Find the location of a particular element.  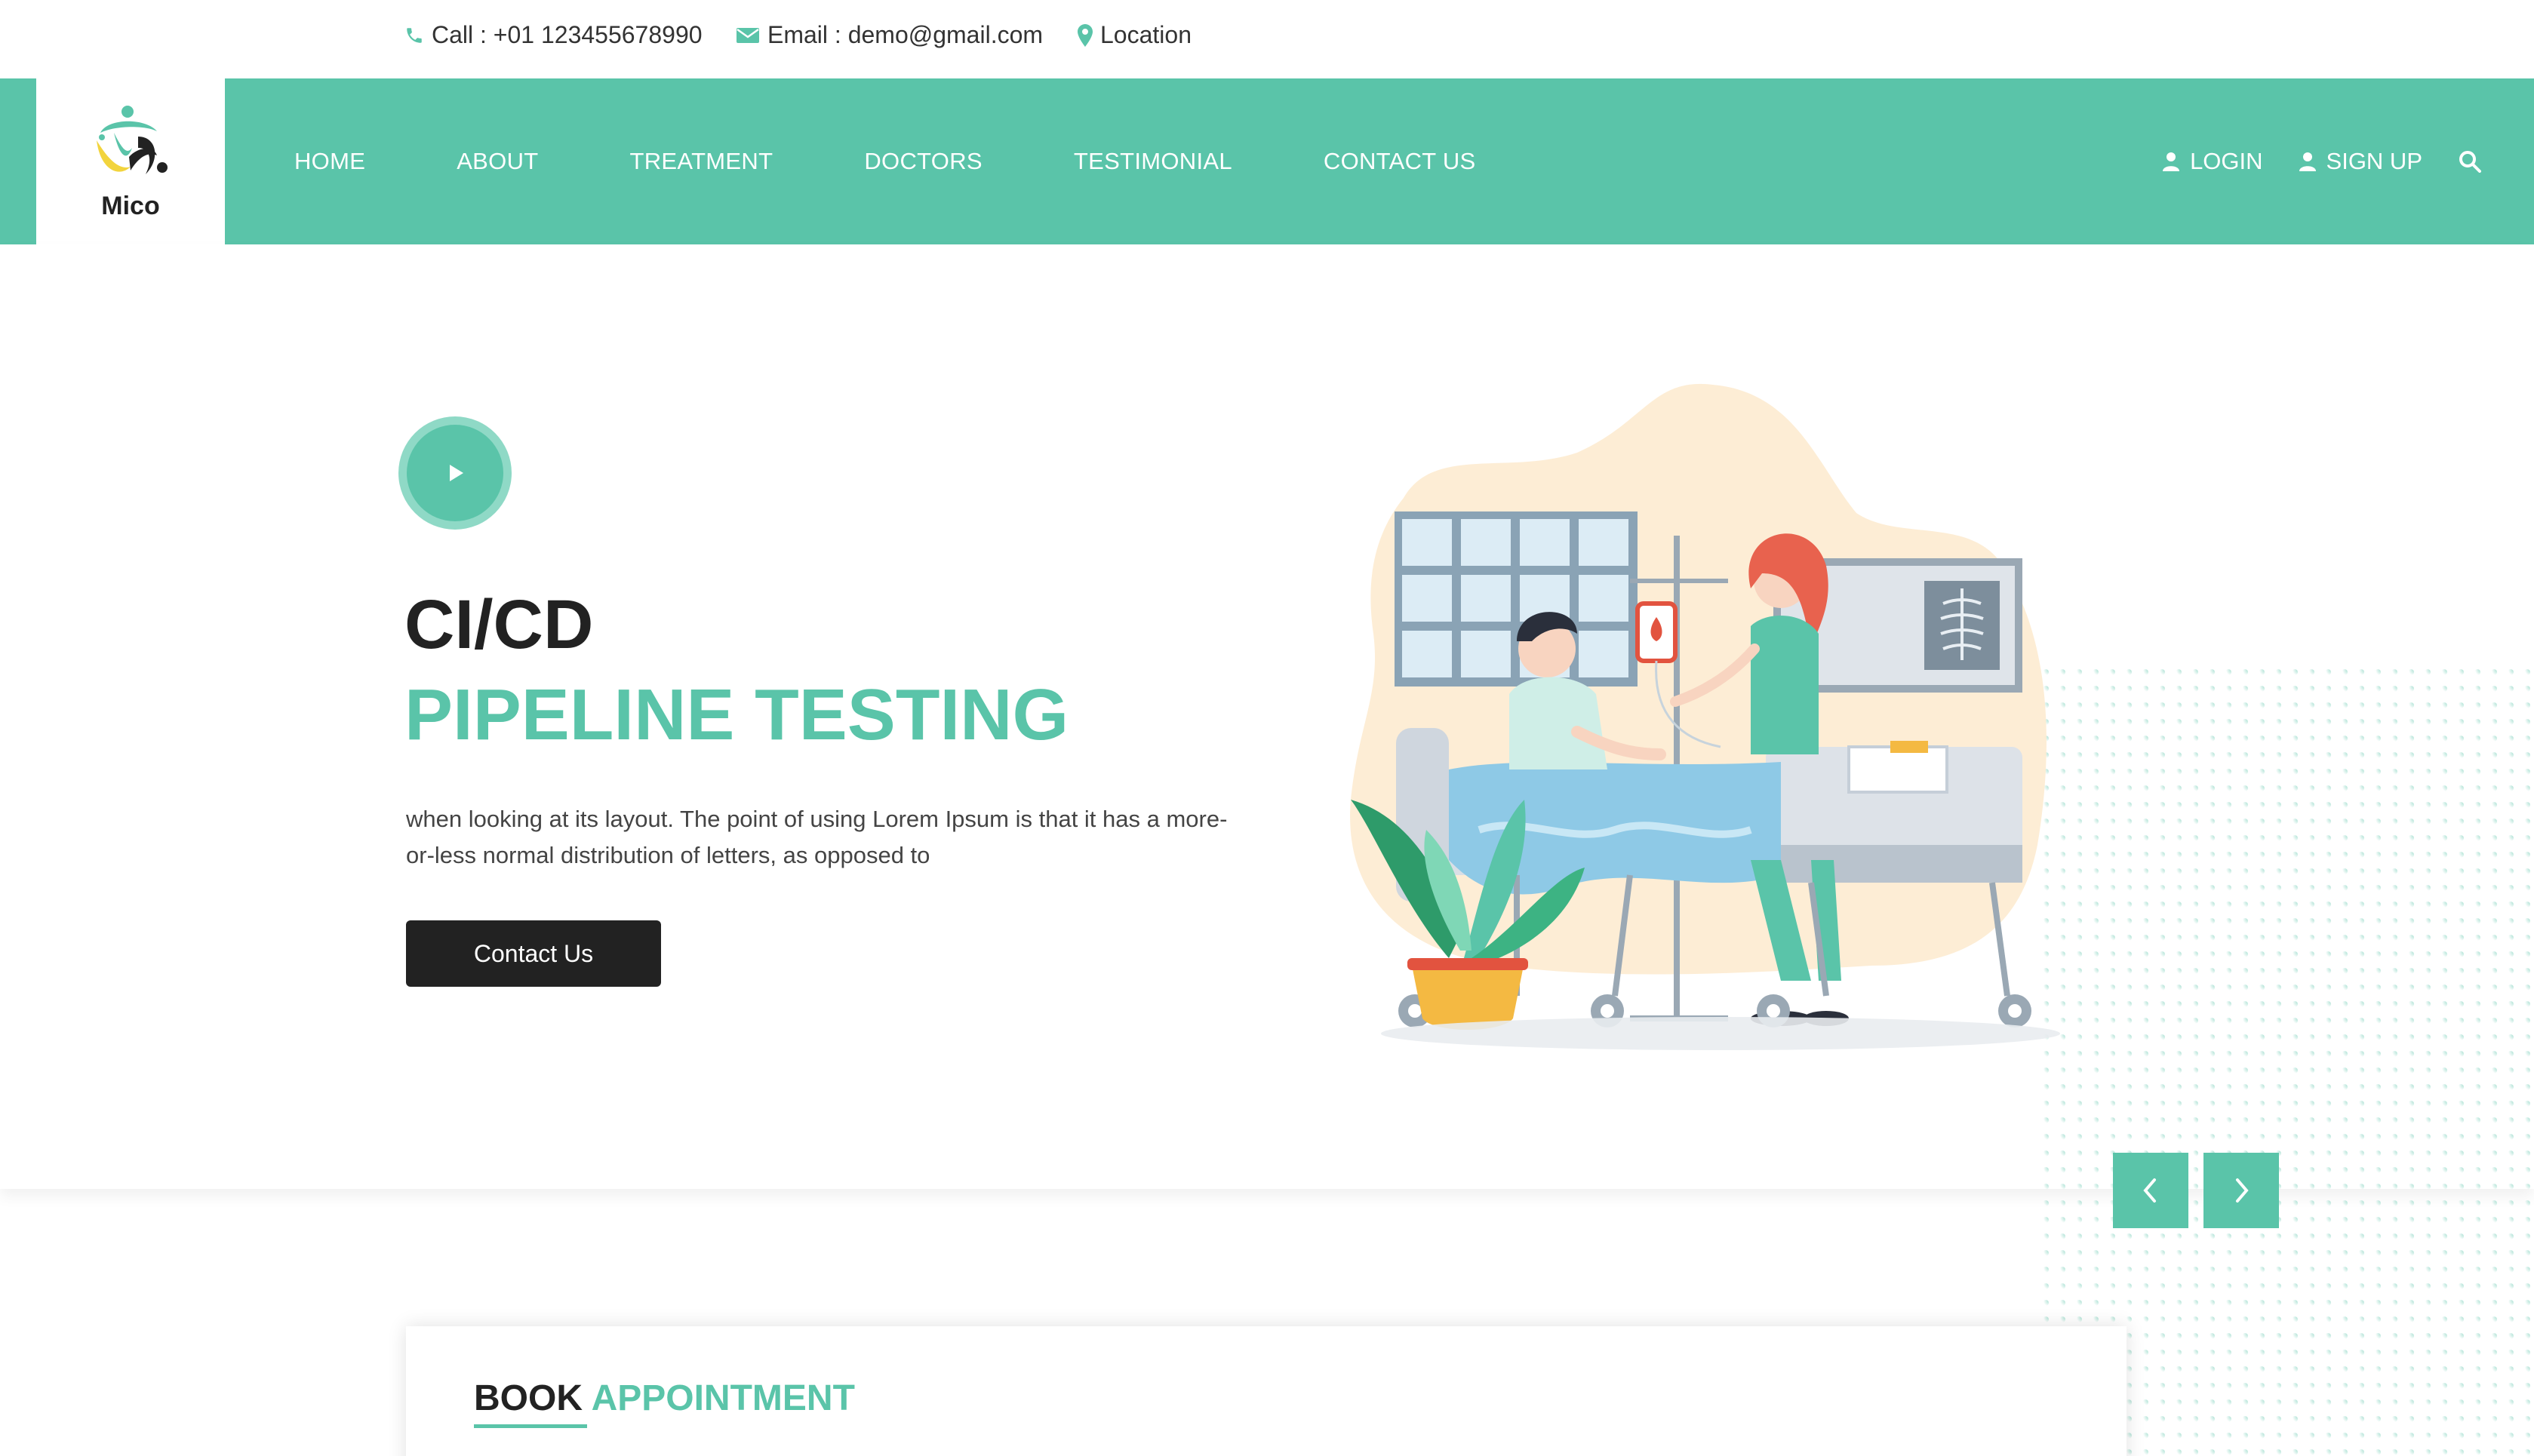

slider-next-button is located at coordinates (2241, 1190).